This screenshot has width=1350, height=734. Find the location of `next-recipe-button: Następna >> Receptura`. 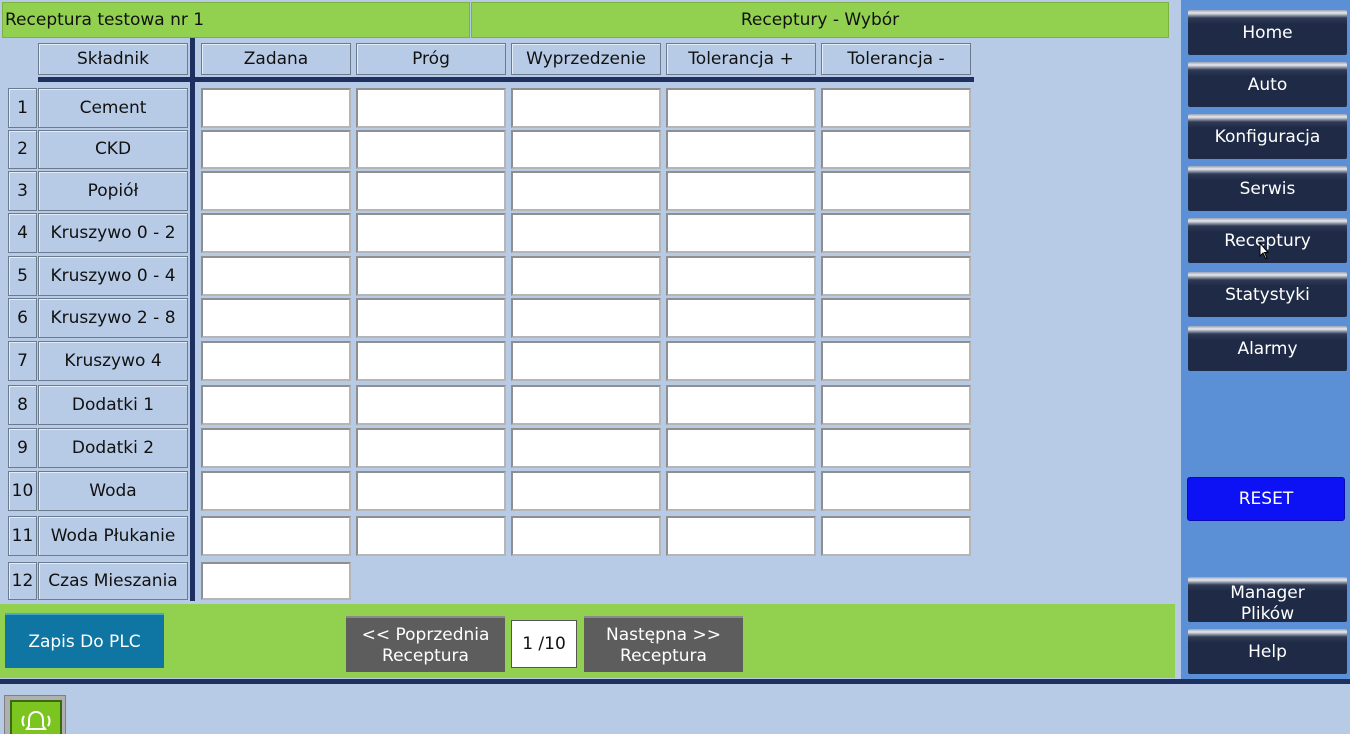

next-recipe-button: Następna >> Receptura is located at coordinates (663, 644).